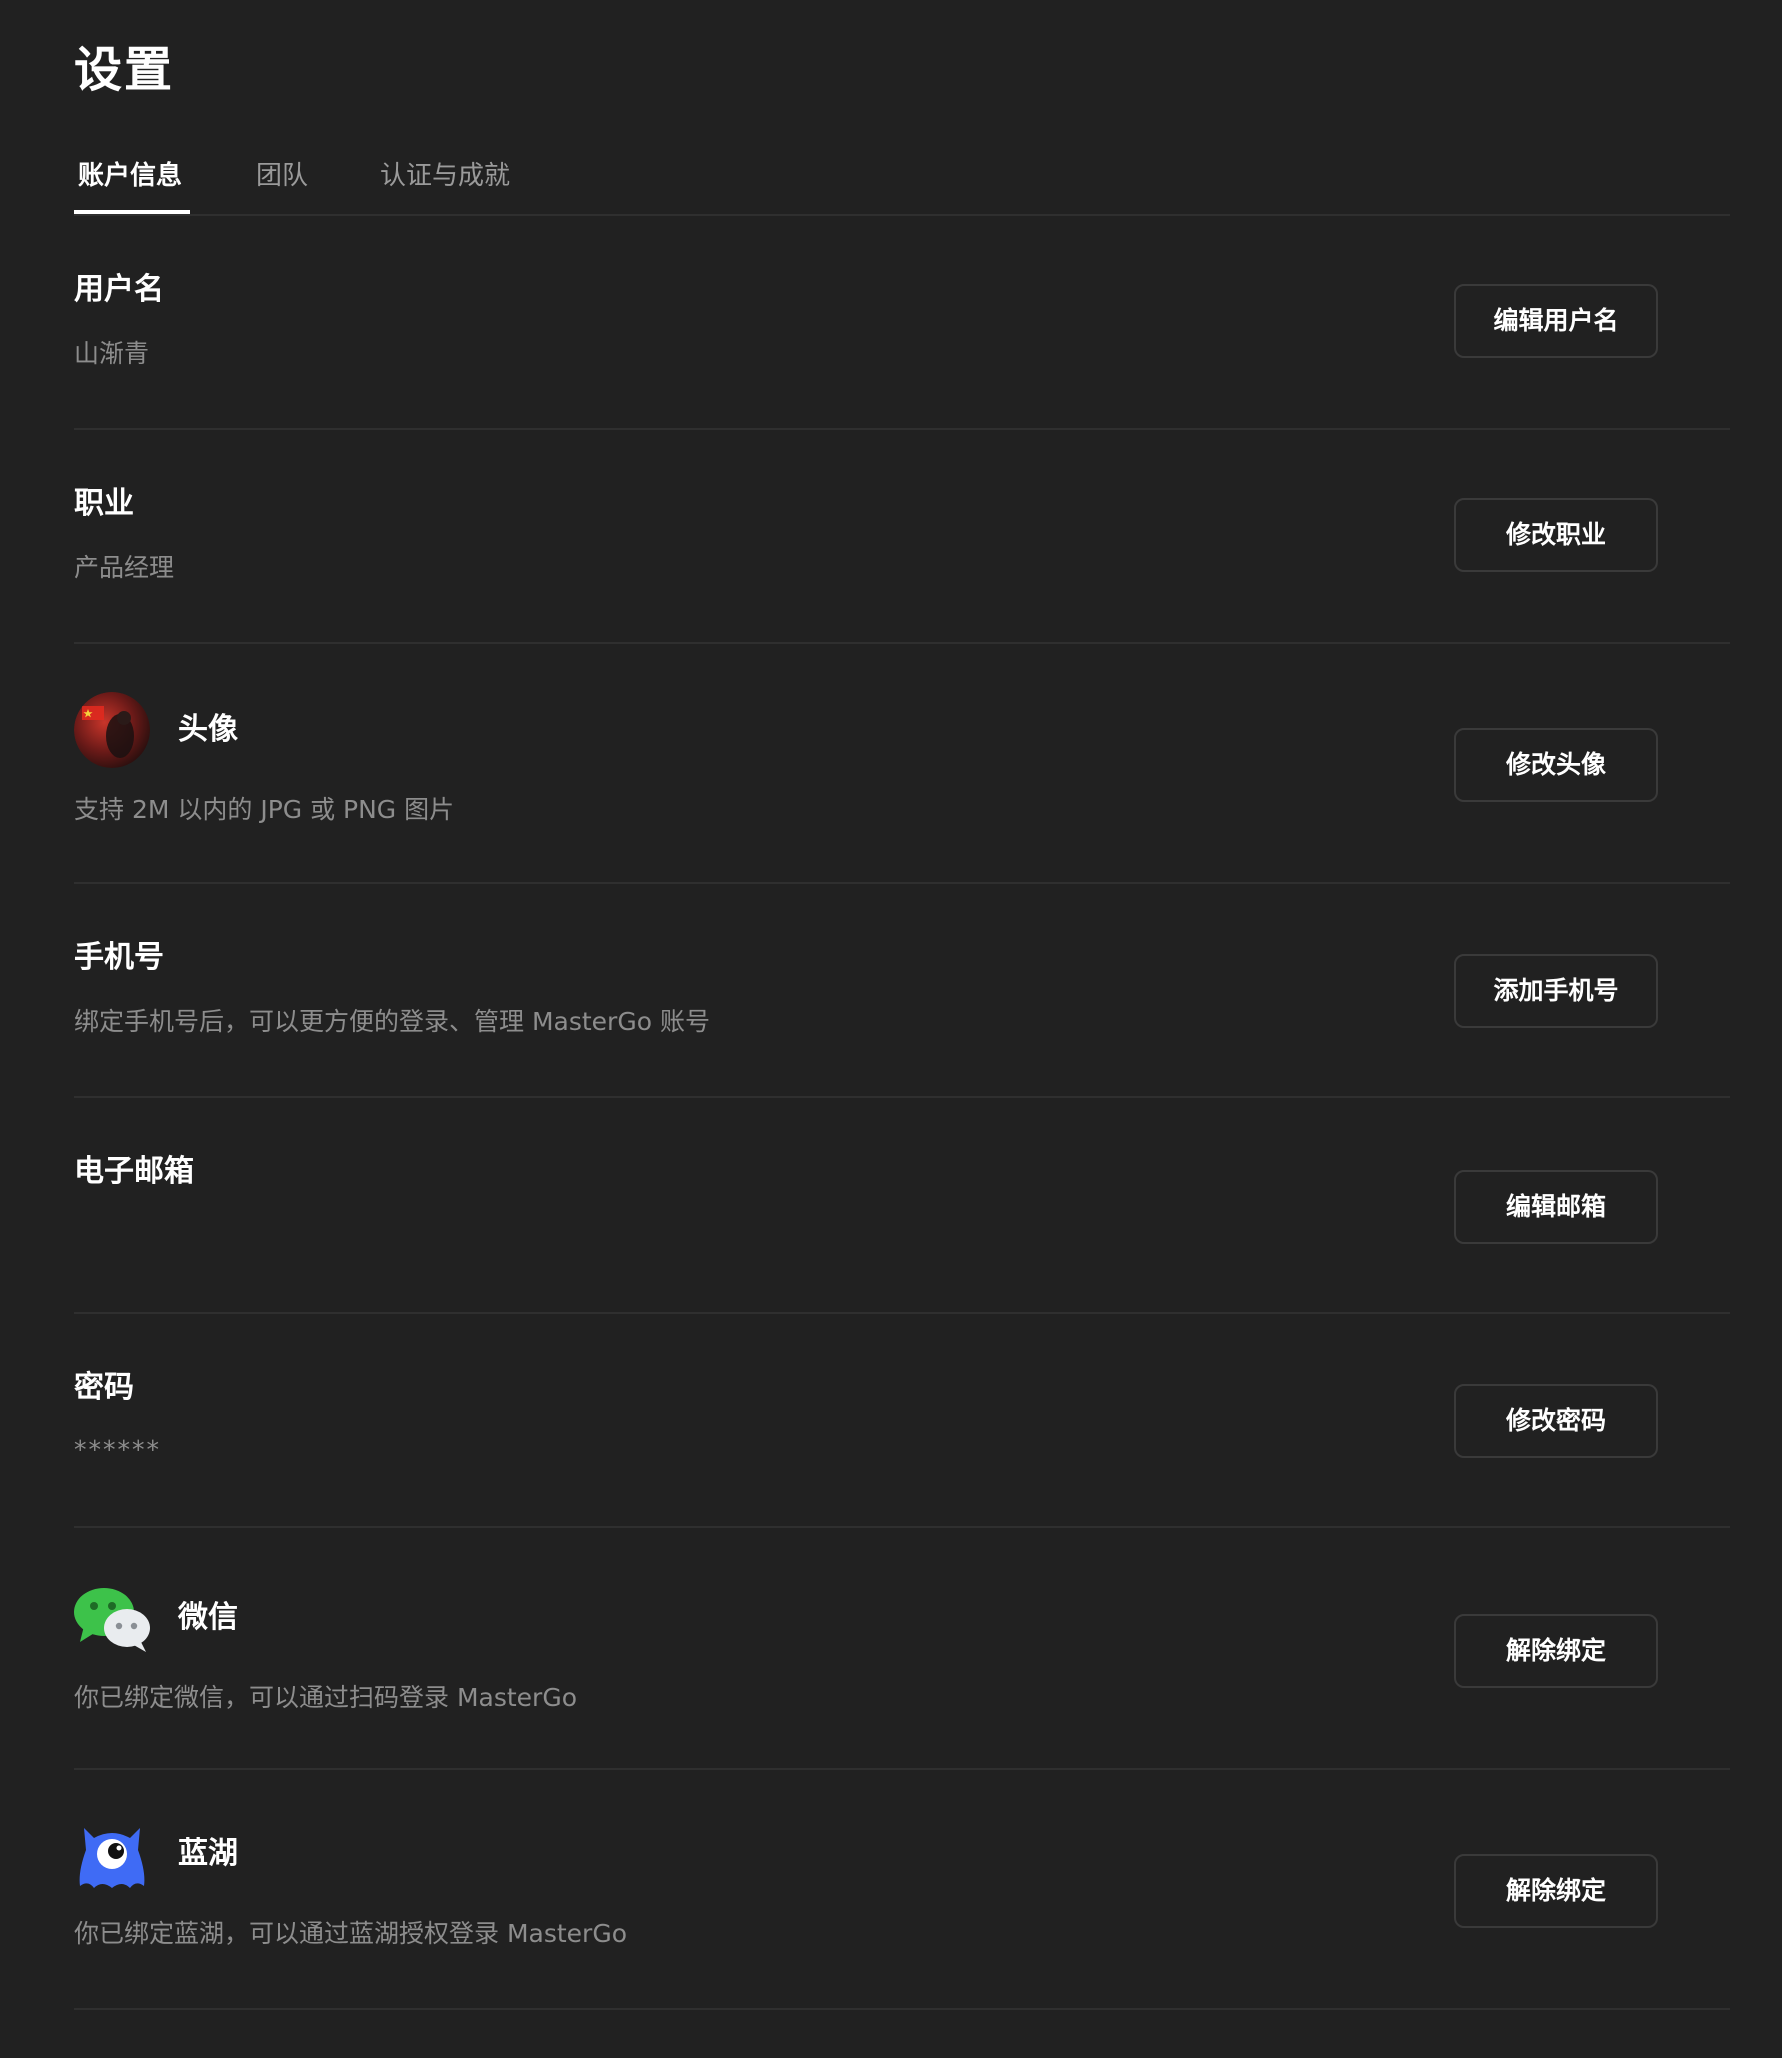  What do you see at coordinates (902, 537) in the screenshot?
I see `row-job: 职业 产品经理 修改职业` at bounding box center [902, 537].